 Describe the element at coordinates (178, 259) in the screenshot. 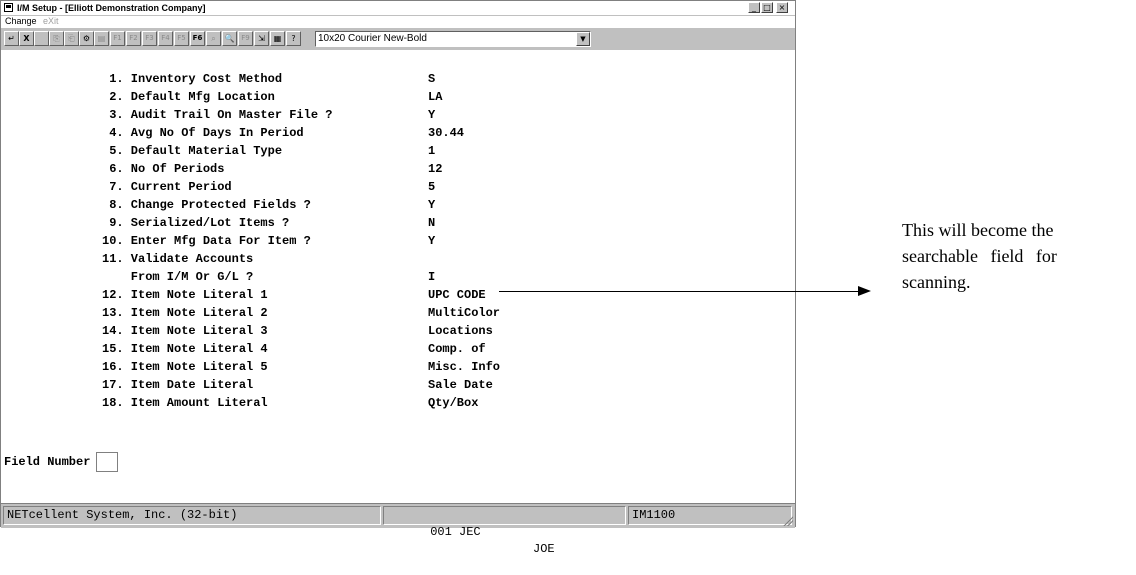

I see `field-label: 11. Validate Accounts` at that location.